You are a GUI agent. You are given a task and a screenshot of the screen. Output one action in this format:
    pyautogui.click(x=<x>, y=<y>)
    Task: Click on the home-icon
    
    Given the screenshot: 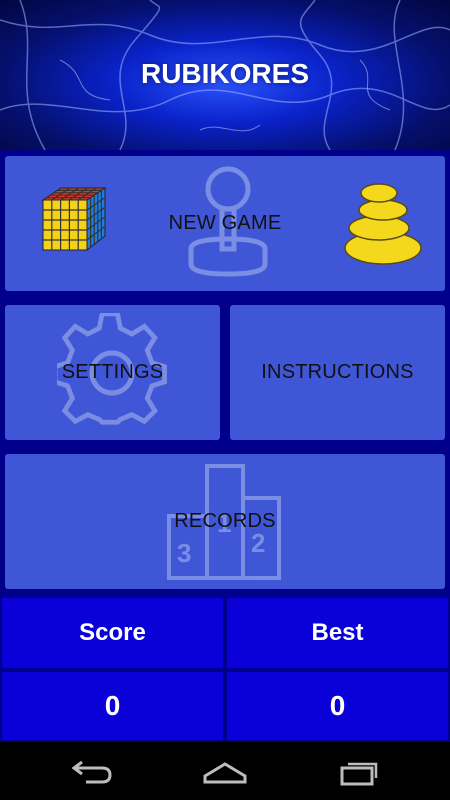 What is the action you would take?
    pyautogui.click(x=225, y=772)
    